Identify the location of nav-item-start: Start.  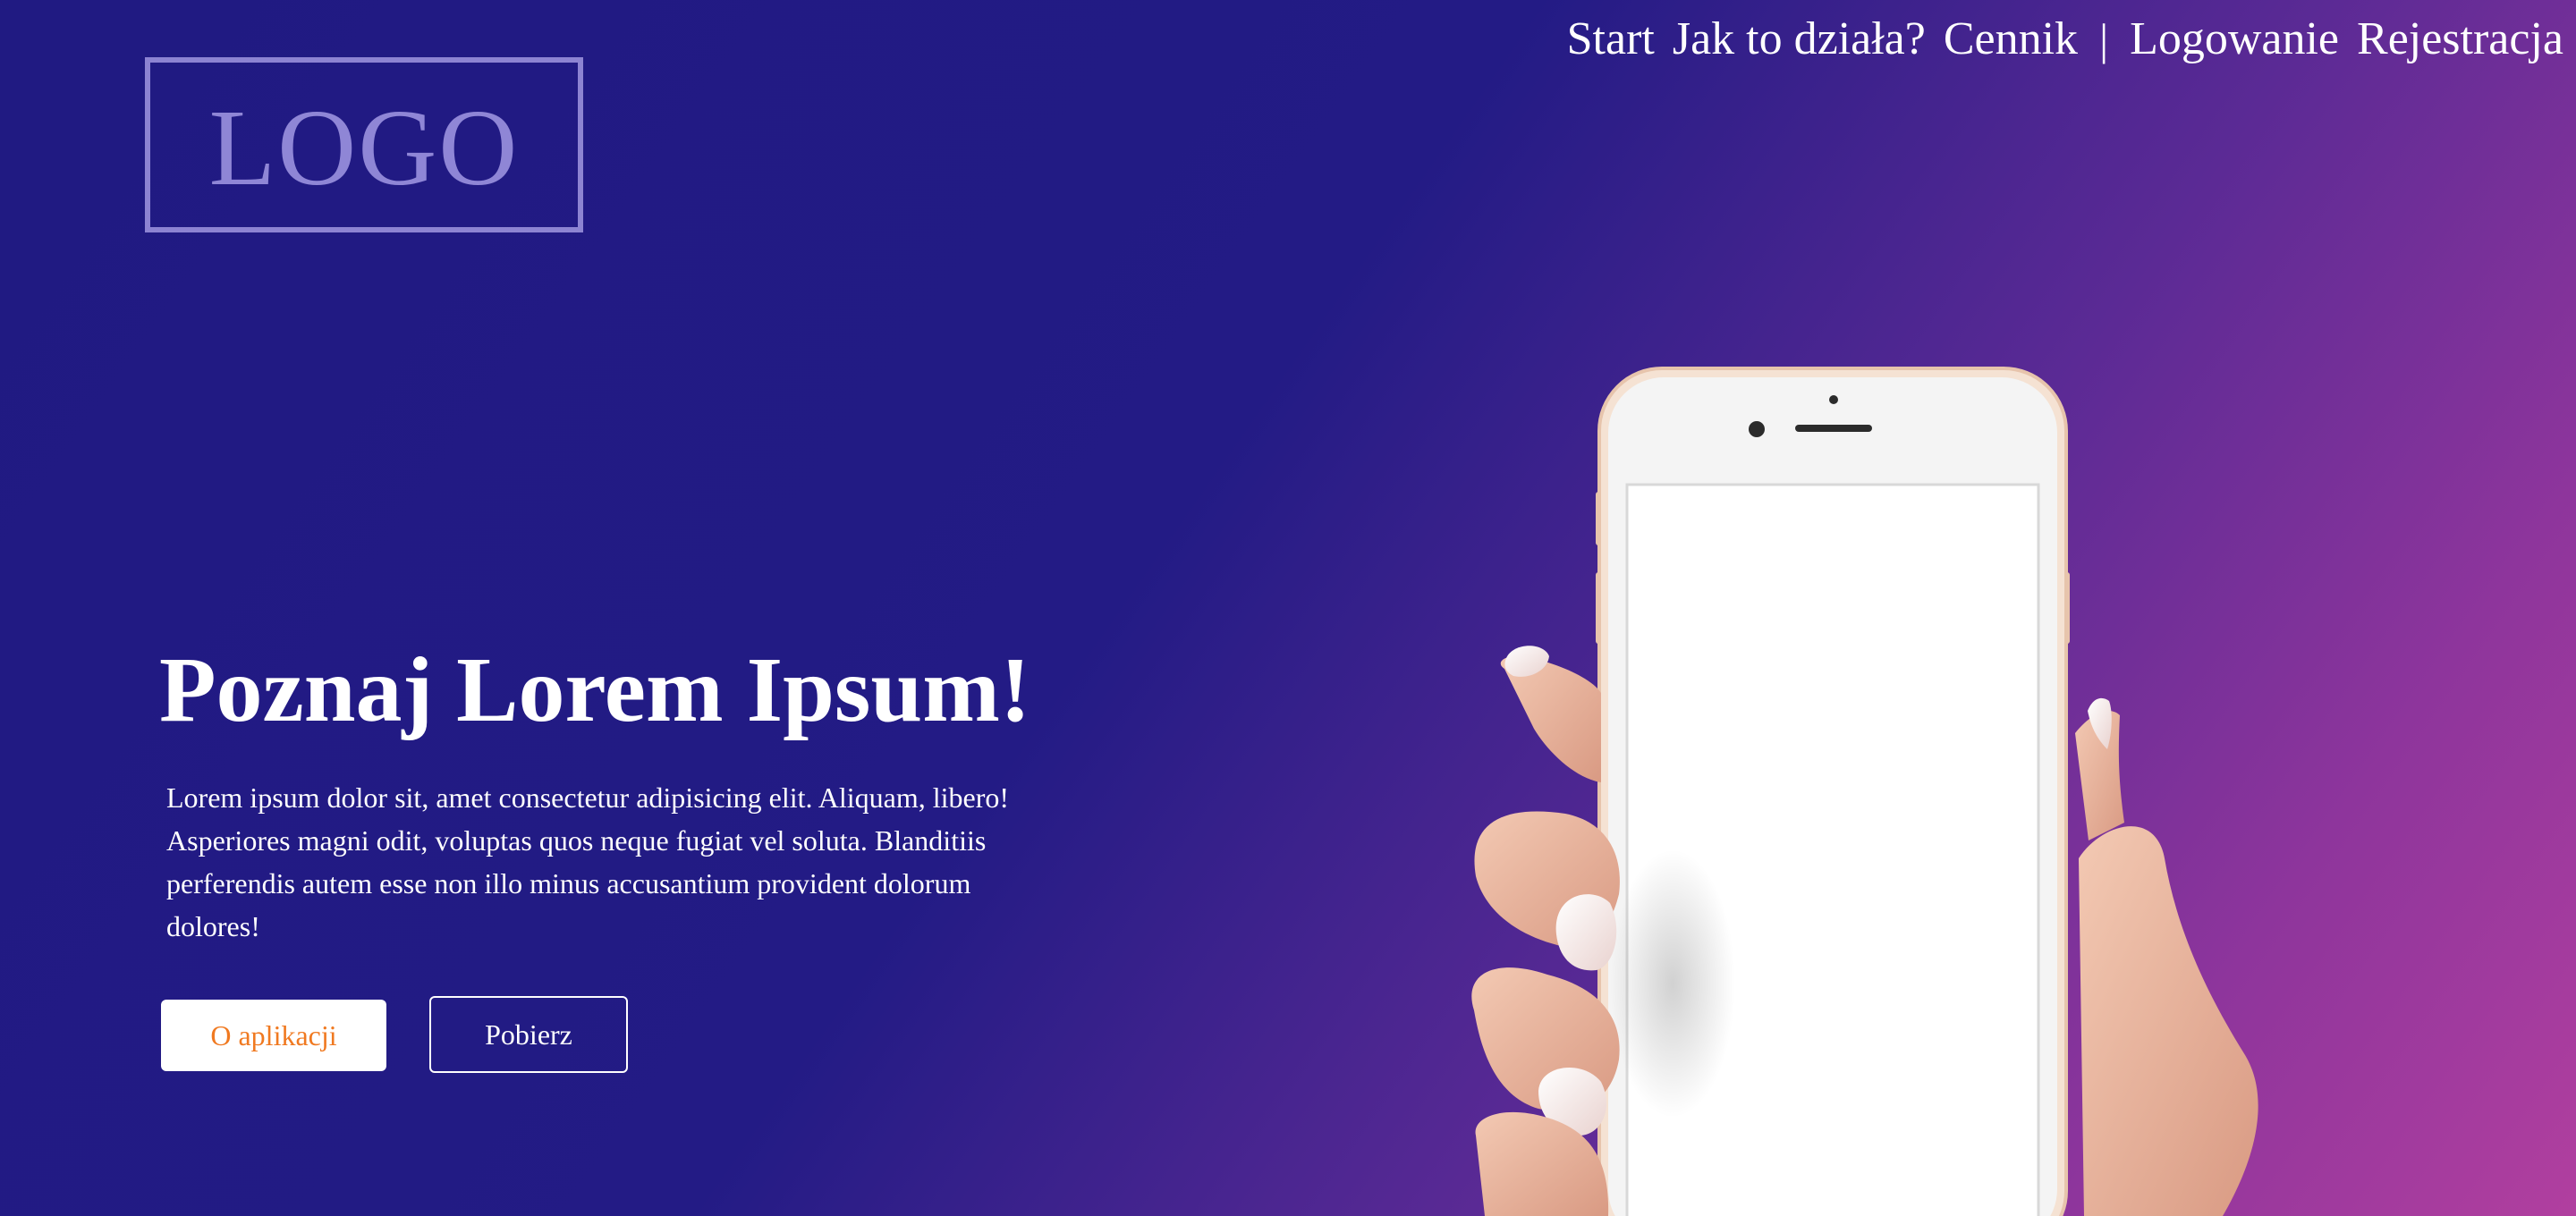
(1611, 39).